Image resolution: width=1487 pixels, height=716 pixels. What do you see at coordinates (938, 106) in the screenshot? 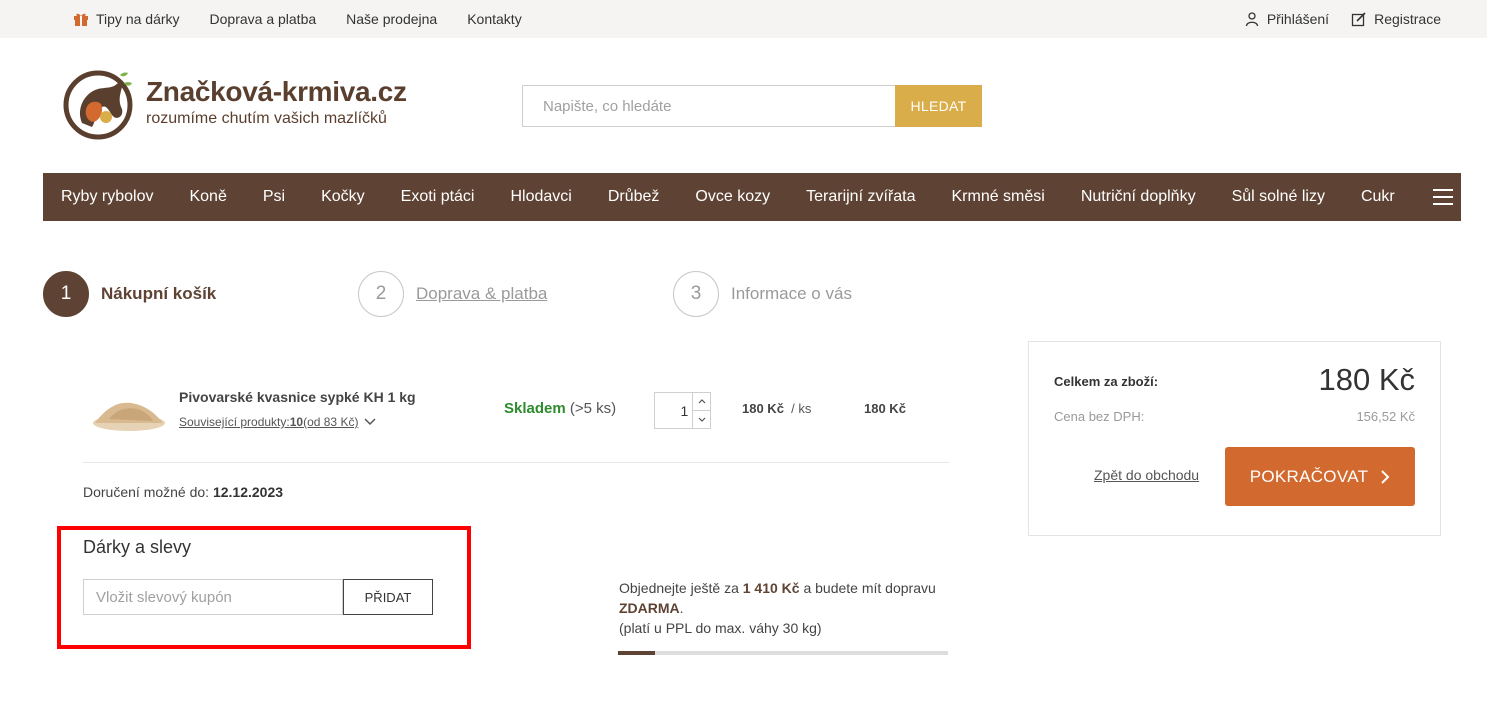
I see `search-button: HLEDAT` at bounding box center [938, 106].